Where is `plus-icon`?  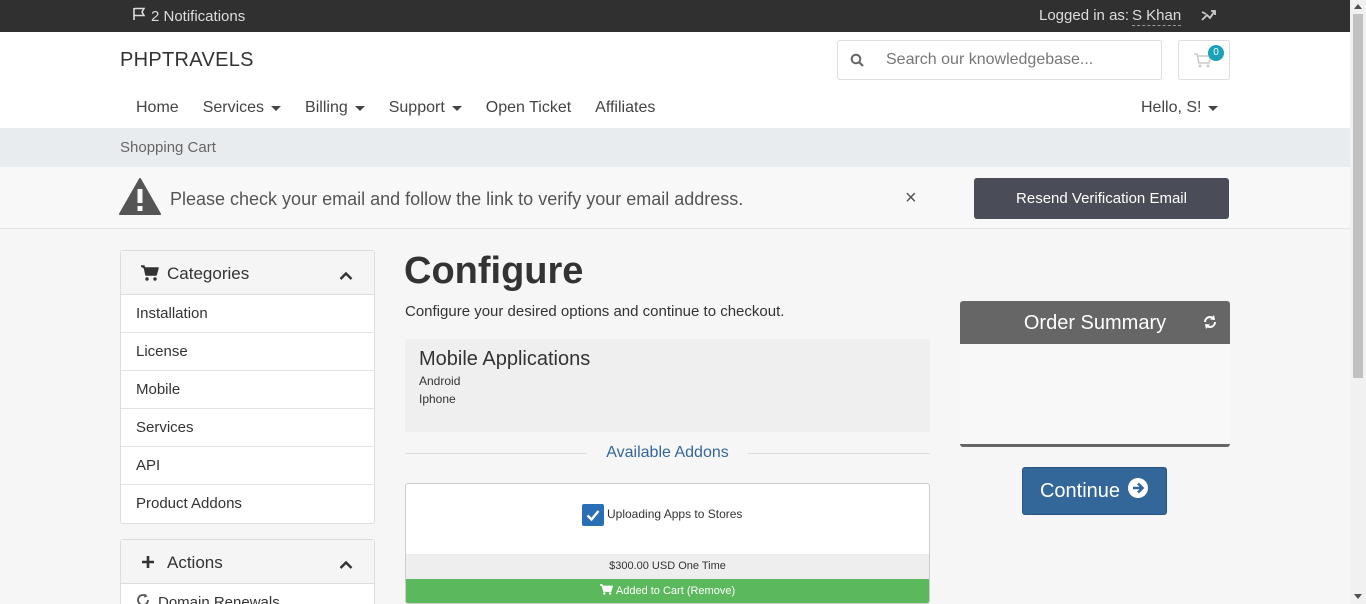
plus-icon is located at coordinates (148, 564).